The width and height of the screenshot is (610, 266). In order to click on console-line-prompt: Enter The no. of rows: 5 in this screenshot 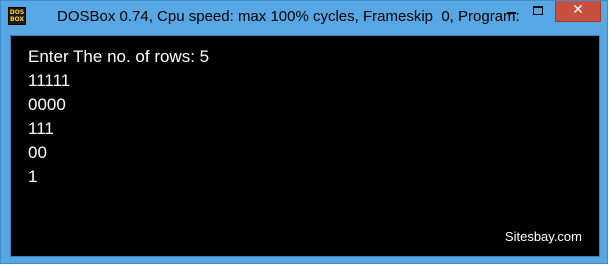, I will do `click(119, 56)`.